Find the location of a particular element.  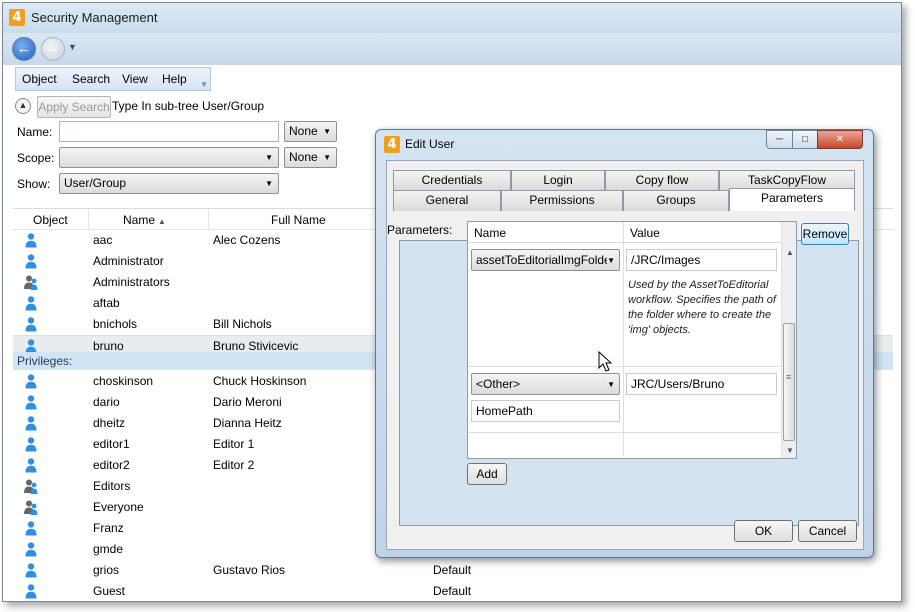

param-name-select: assetToEditorialImgFolder ▼ is located at coordinates (545, 260).